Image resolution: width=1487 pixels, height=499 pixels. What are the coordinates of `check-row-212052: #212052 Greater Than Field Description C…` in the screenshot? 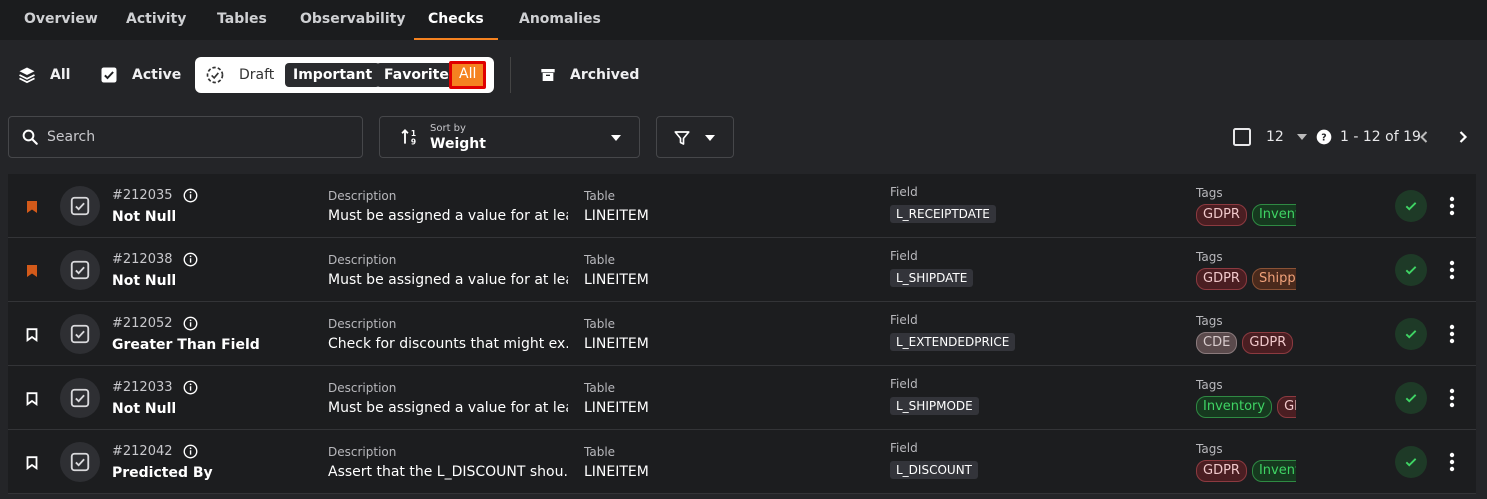 It's located at (742, 334).